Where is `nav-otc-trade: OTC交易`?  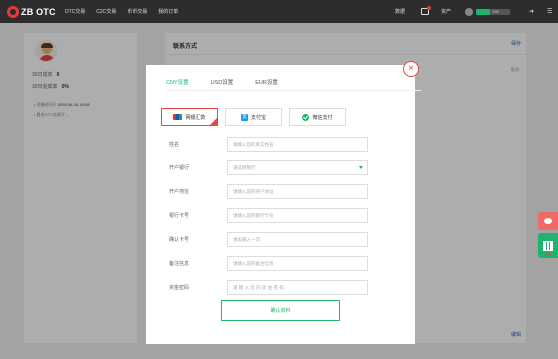 nav-otc-trade: OTC交易 is located at coordinates (75, 11).